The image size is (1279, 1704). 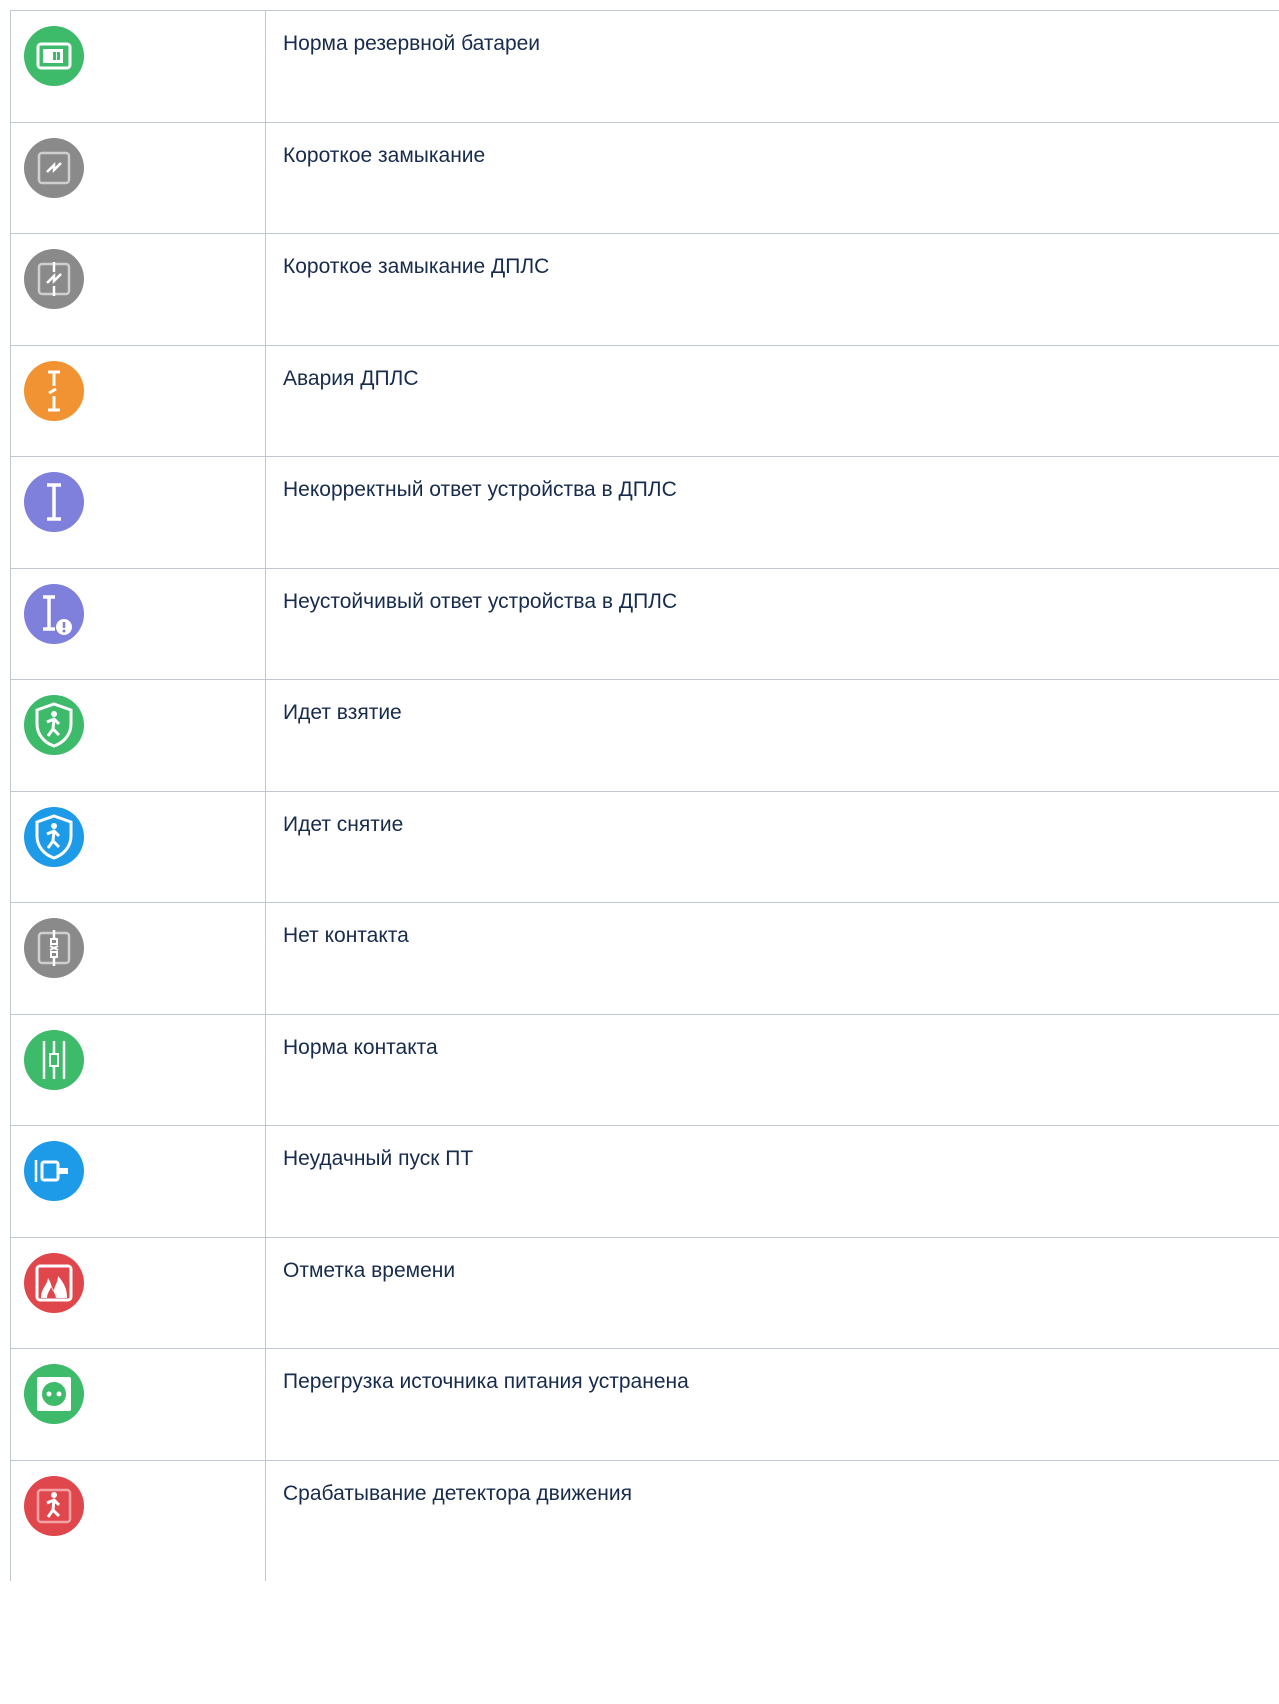 I want to click on row-label: Неудачный пуск ПТ, so click(x=378, y=1158).